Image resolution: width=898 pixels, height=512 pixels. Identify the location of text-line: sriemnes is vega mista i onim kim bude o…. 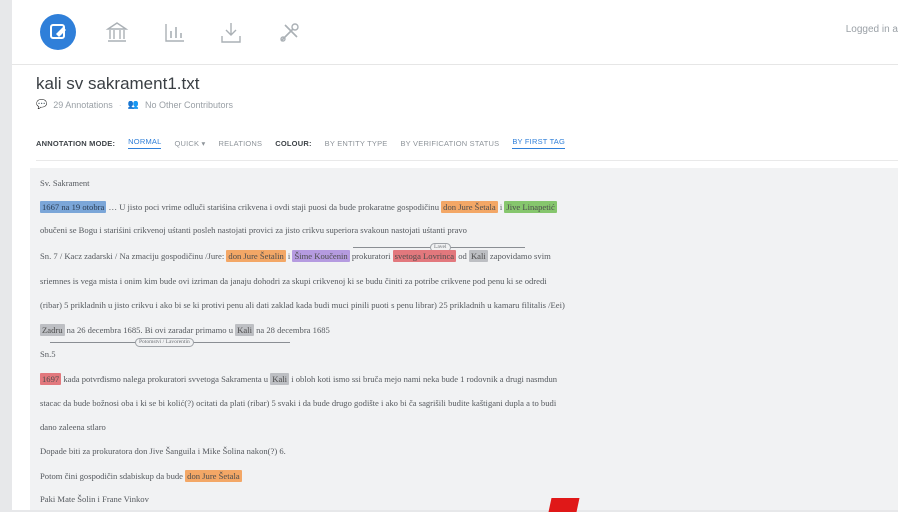
(293, 281).